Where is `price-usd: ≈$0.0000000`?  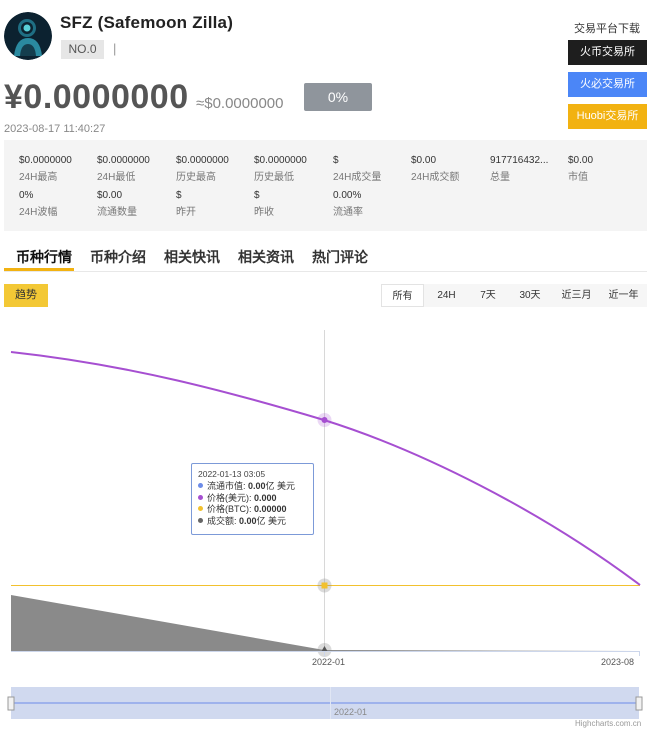 price-usd: ≈$0.0000000 is located at coordinates (240, 103).